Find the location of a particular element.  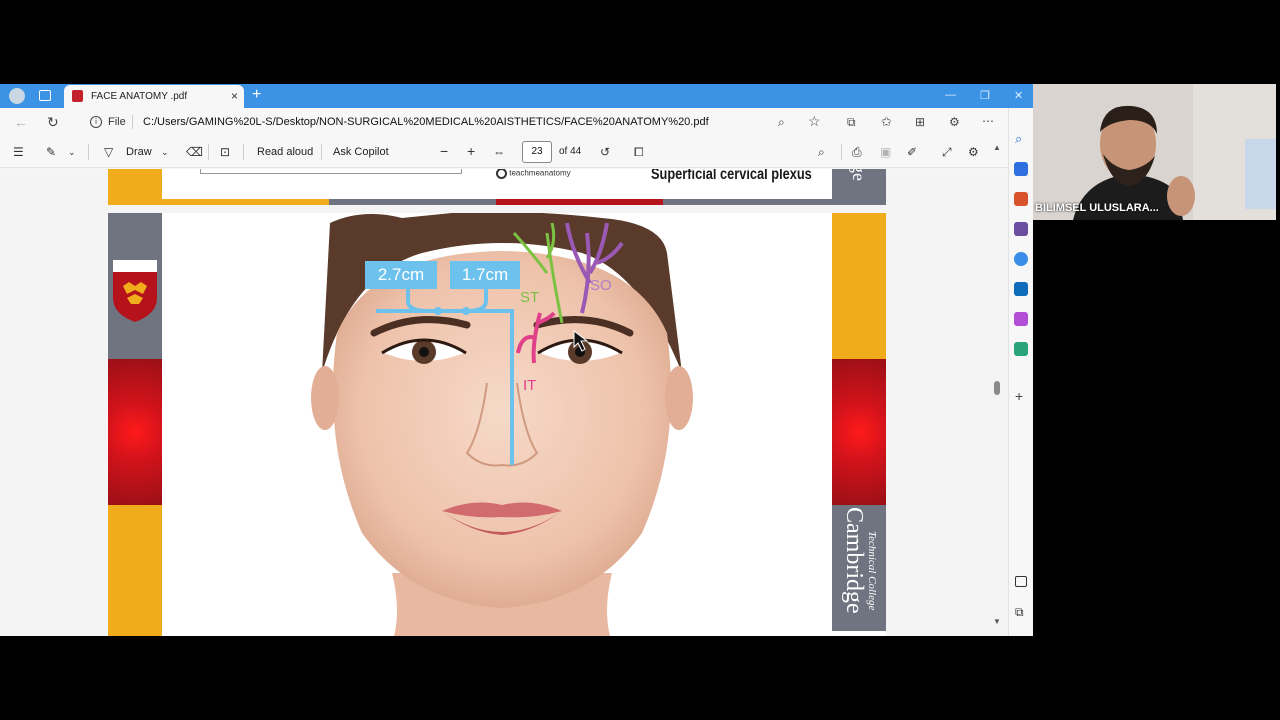

logo-circle-icon is located at coordinates (501, 174).